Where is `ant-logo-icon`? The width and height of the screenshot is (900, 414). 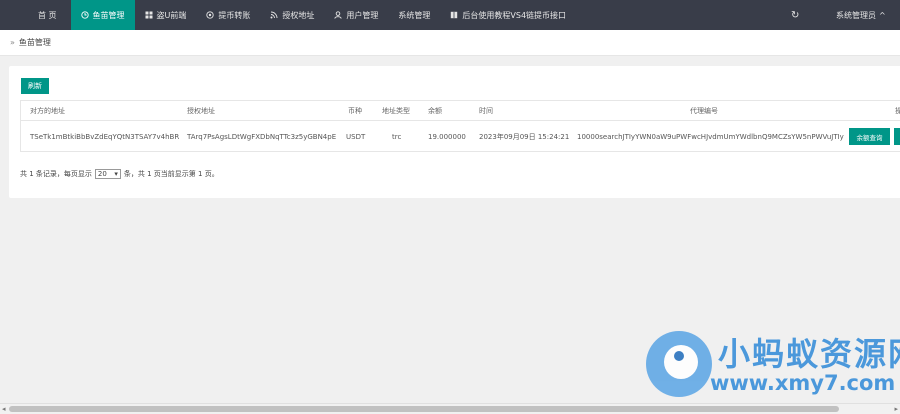
ant-logo-icon is located at coordinates (679, 364).